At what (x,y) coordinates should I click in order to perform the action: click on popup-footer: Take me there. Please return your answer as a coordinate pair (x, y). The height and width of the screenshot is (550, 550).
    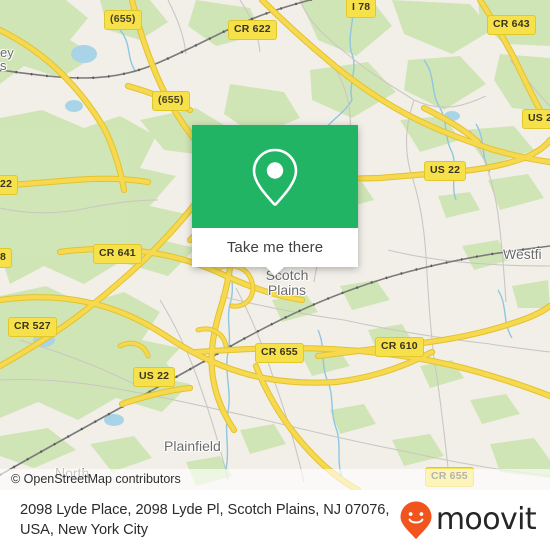
    Looking at the image, I should click on (275, 252).